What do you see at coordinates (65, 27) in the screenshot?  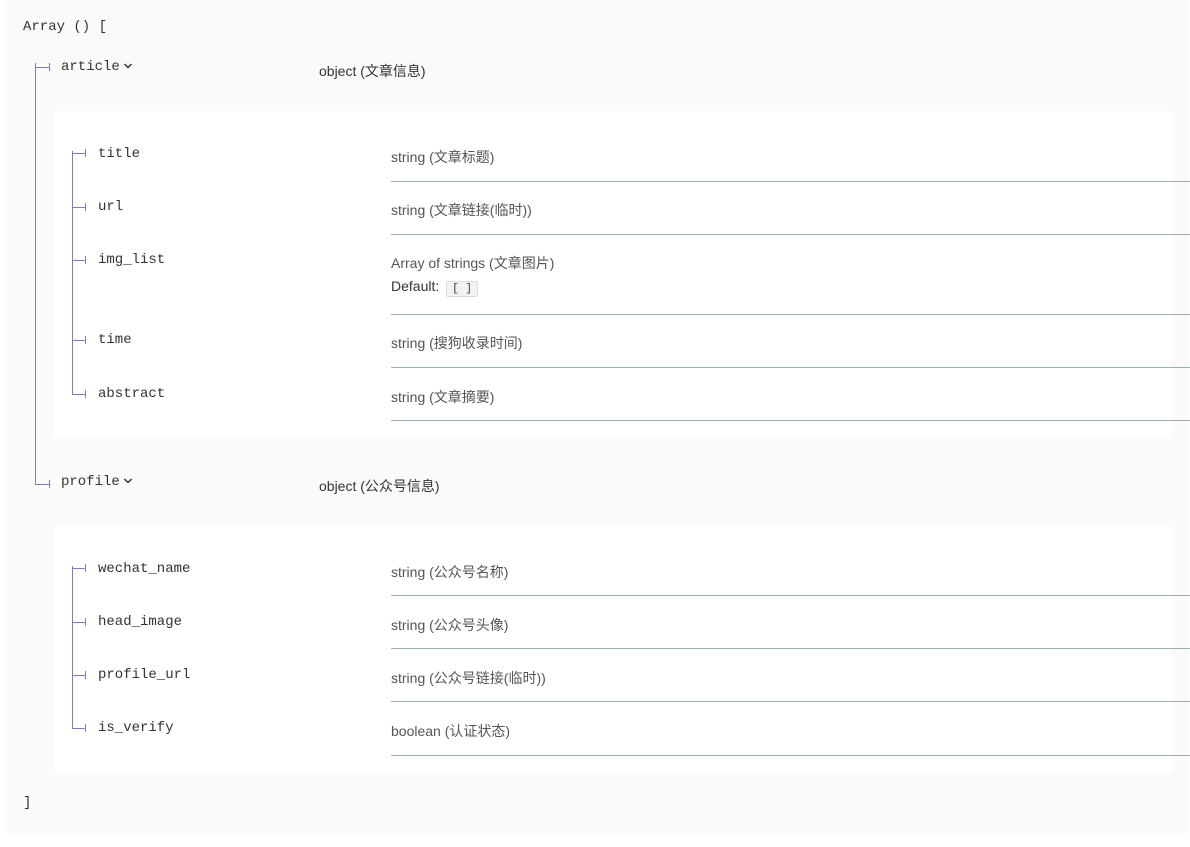 I see `array-open-bracket: Array () [` at bounding box center [65, 27].